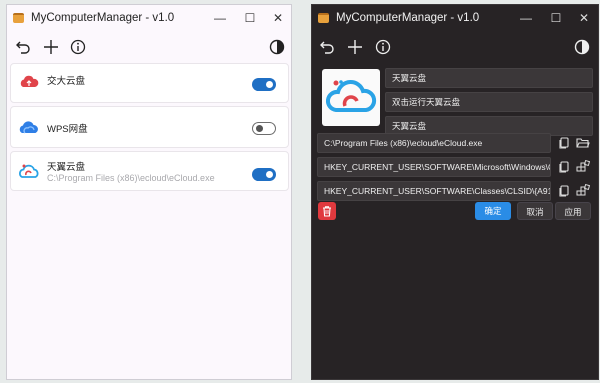  Describe the element at coordinates (29, 83) in the screenshot. I see `red-cloud-icon` at that location.